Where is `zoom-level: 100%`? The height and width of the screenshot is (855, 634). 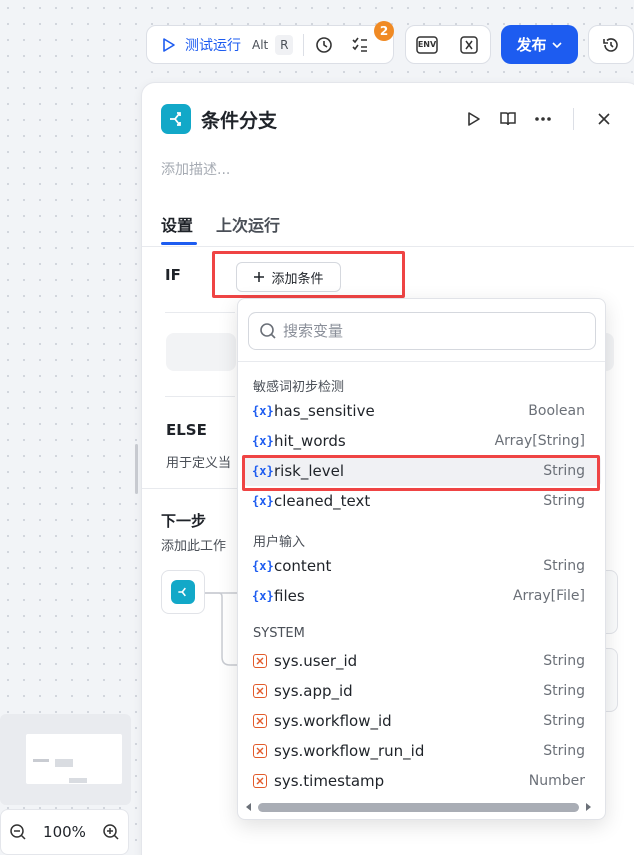
zoom-level: 100% is located at coordinates (64, 832).